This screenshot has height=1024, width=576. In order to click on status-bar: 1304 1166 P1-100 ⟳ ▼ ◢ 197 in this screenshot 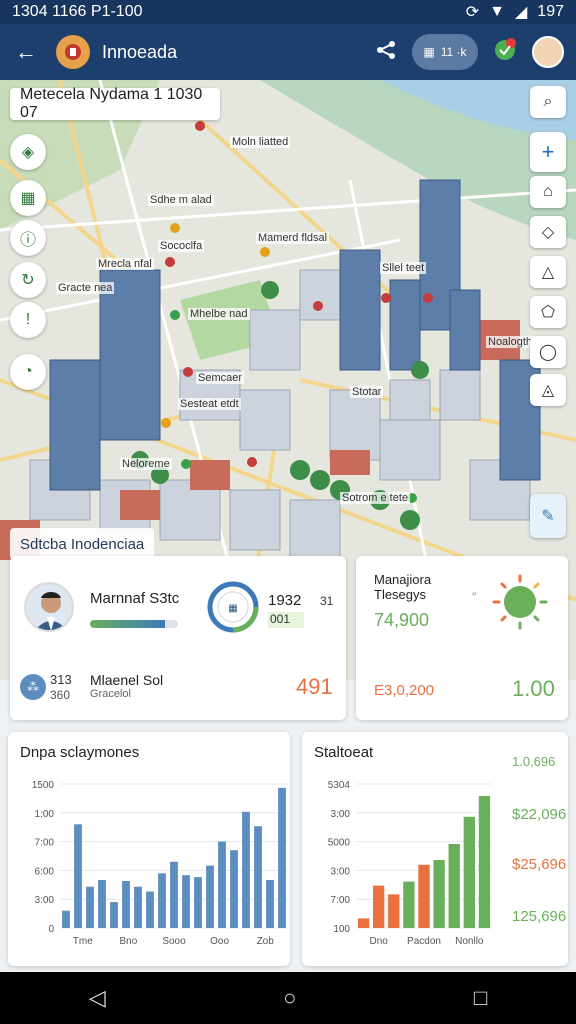, I will do `click(288, 12)`.